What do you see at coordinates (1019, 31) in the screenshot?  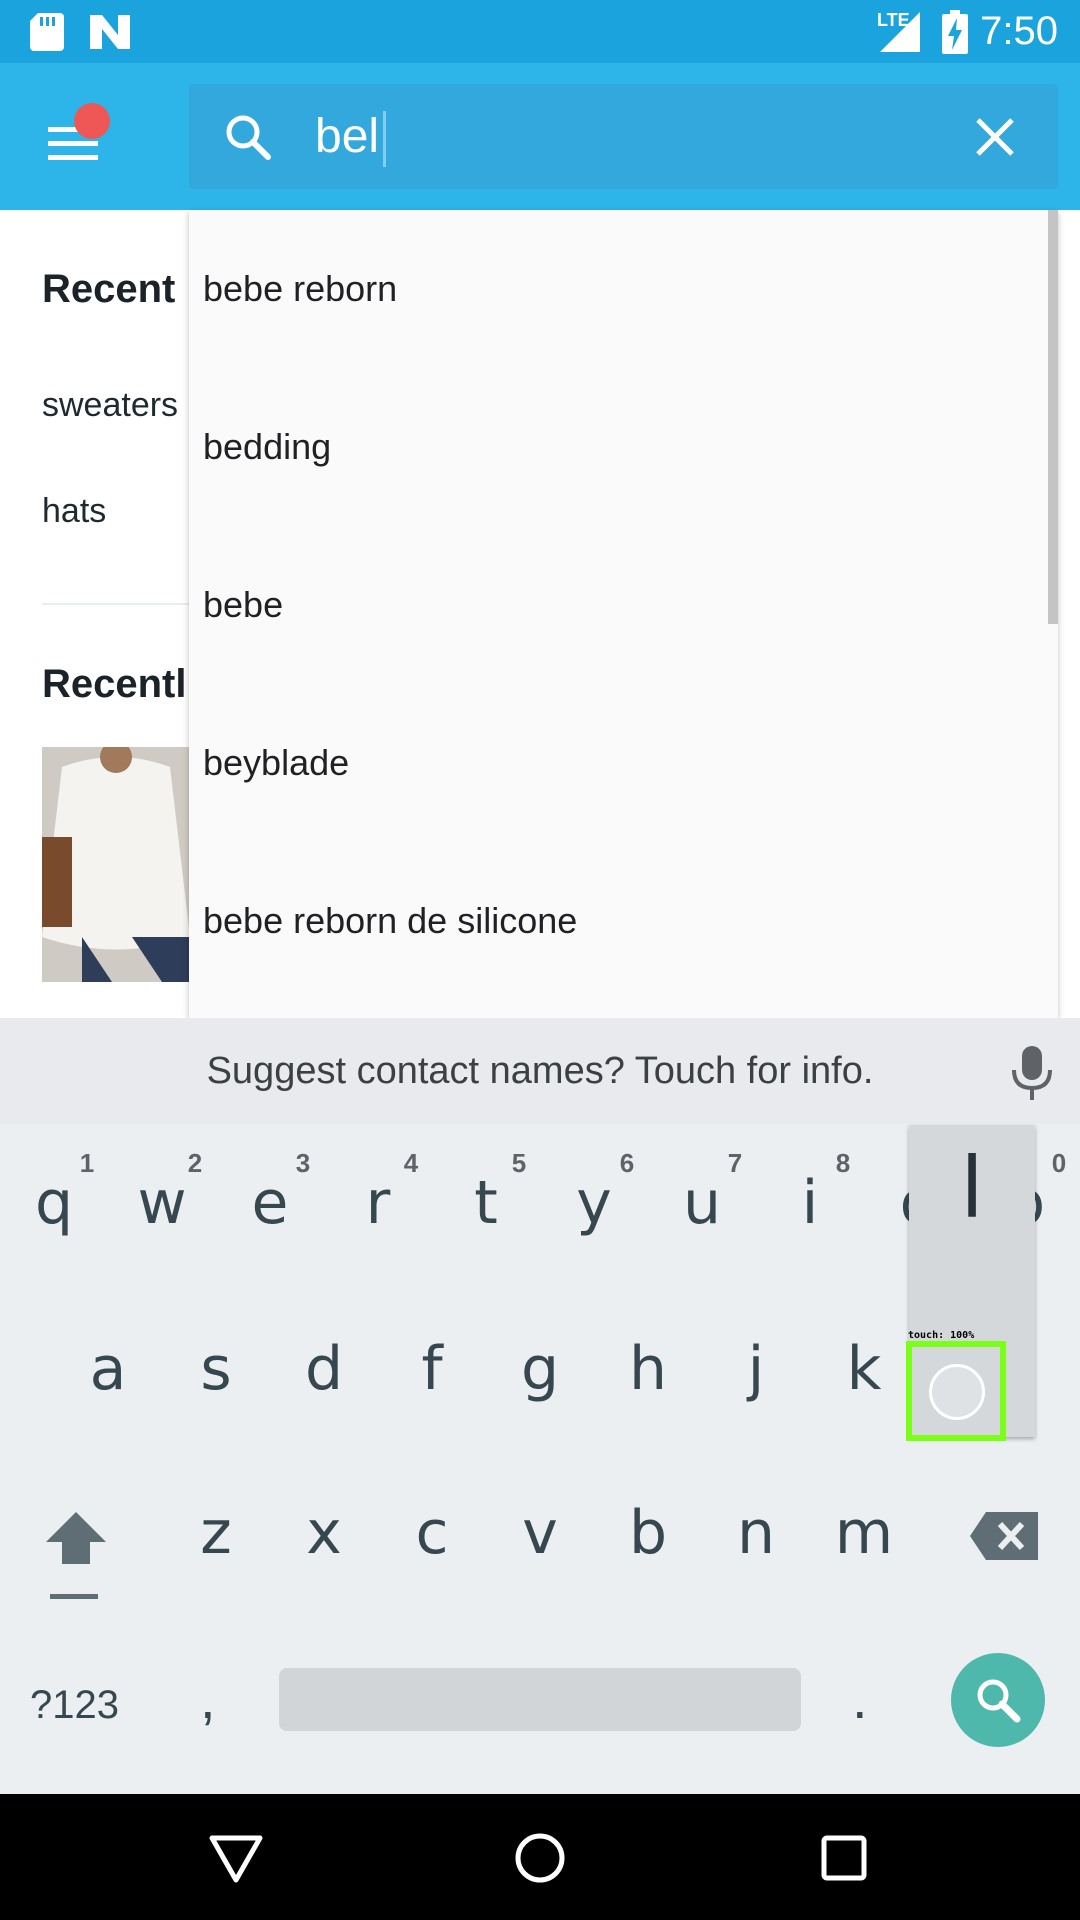 I see `clock: 7:50` at bounding box center [1019, 31].